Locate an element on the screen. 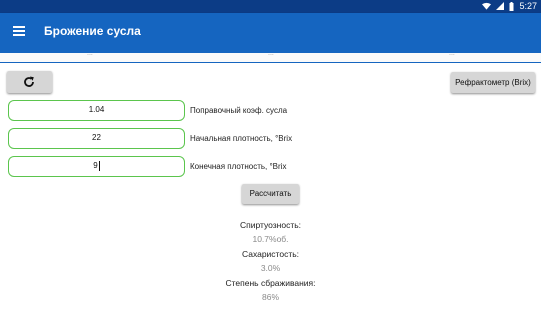  refresh-button is located at coordinates (29, 82).